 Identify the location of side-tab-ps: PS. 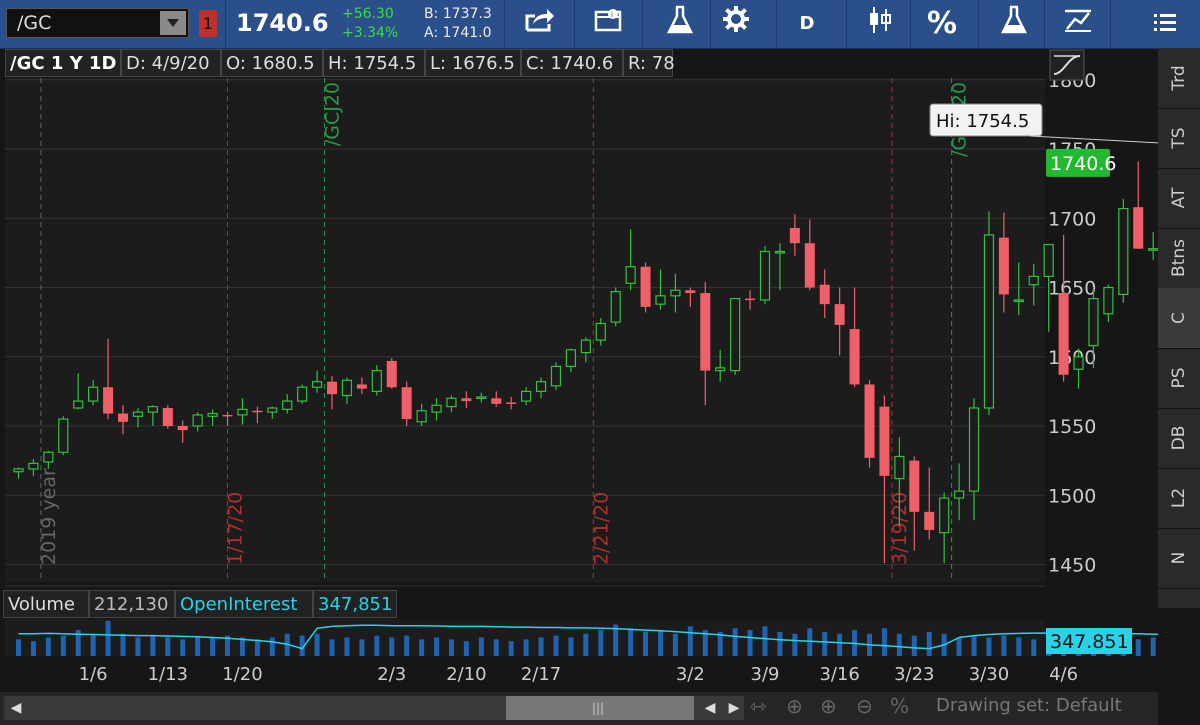
(1179, 378).